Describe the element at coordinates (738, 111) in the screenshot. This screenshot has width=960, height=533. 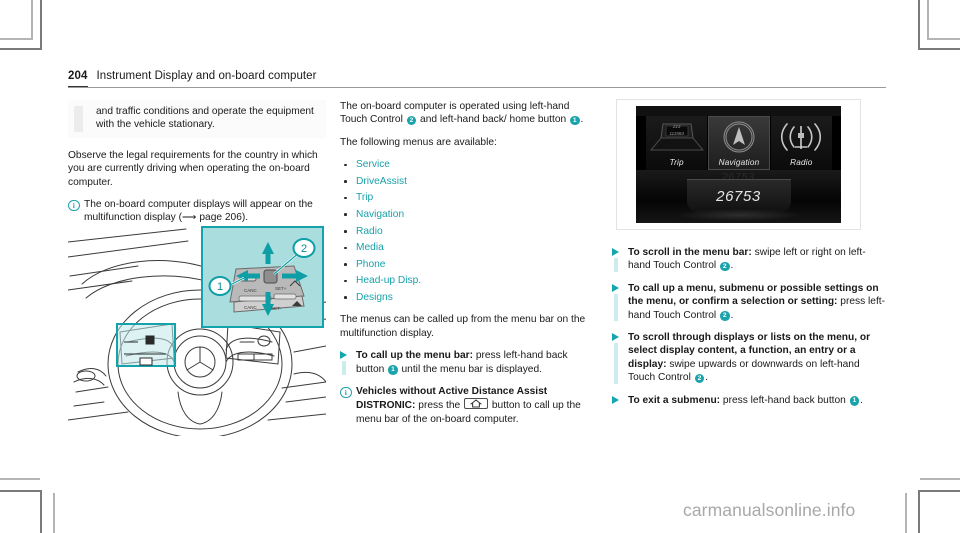
I see `cluster-top-bar` at that location.